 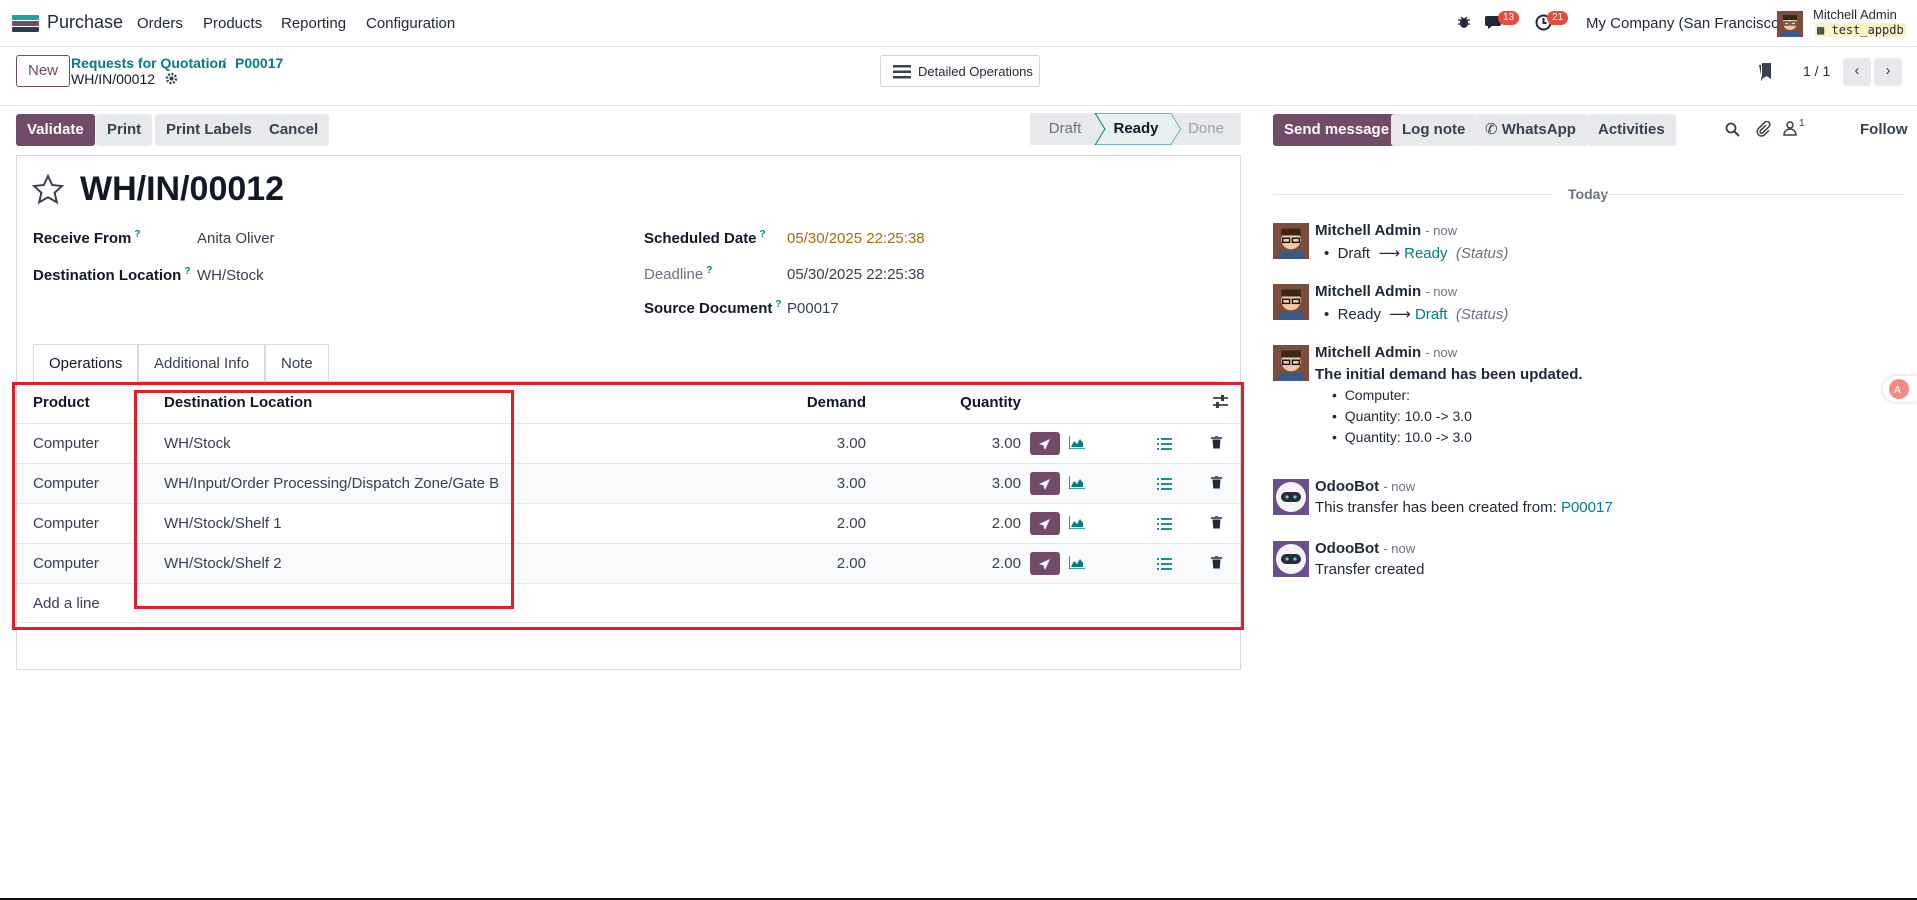 What do you see at coordinates (1136, 129) in the screenshot?
I see `status-ready: Ready` at bounding box center [1136, 129].